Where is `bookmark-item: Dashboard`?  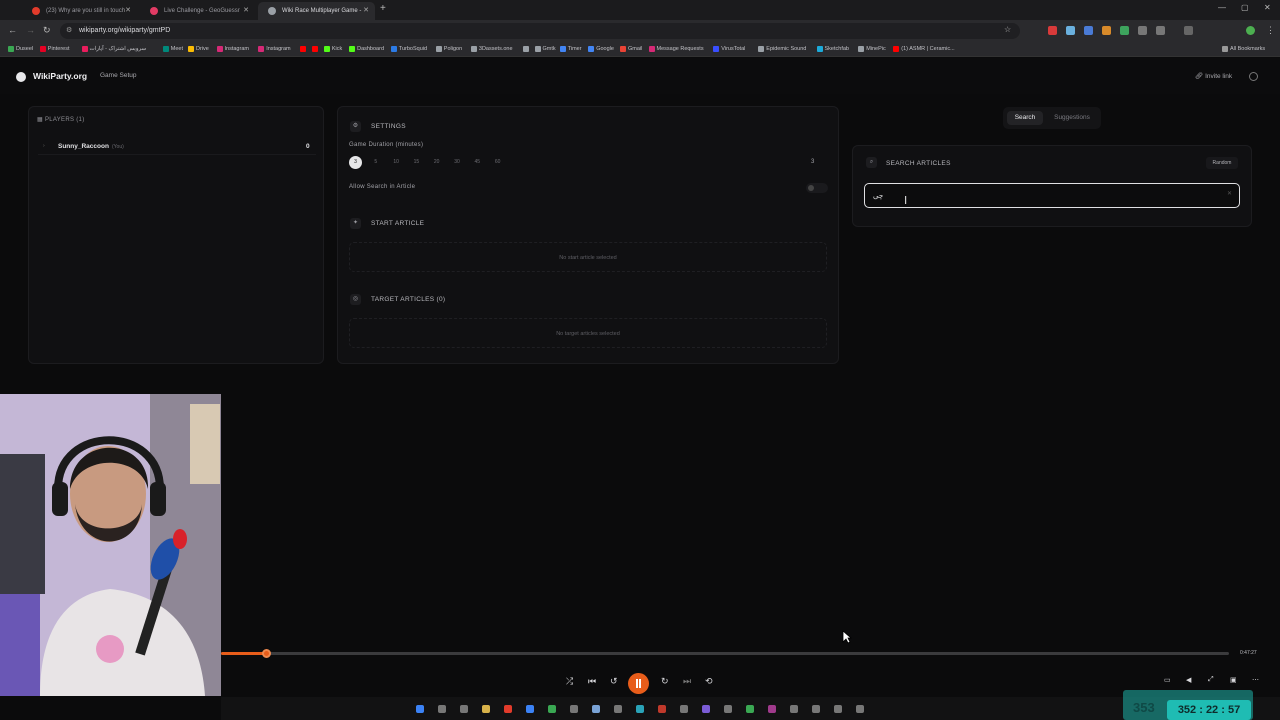 bookmark-item: Dashboard is located at coordinates (366, 49).